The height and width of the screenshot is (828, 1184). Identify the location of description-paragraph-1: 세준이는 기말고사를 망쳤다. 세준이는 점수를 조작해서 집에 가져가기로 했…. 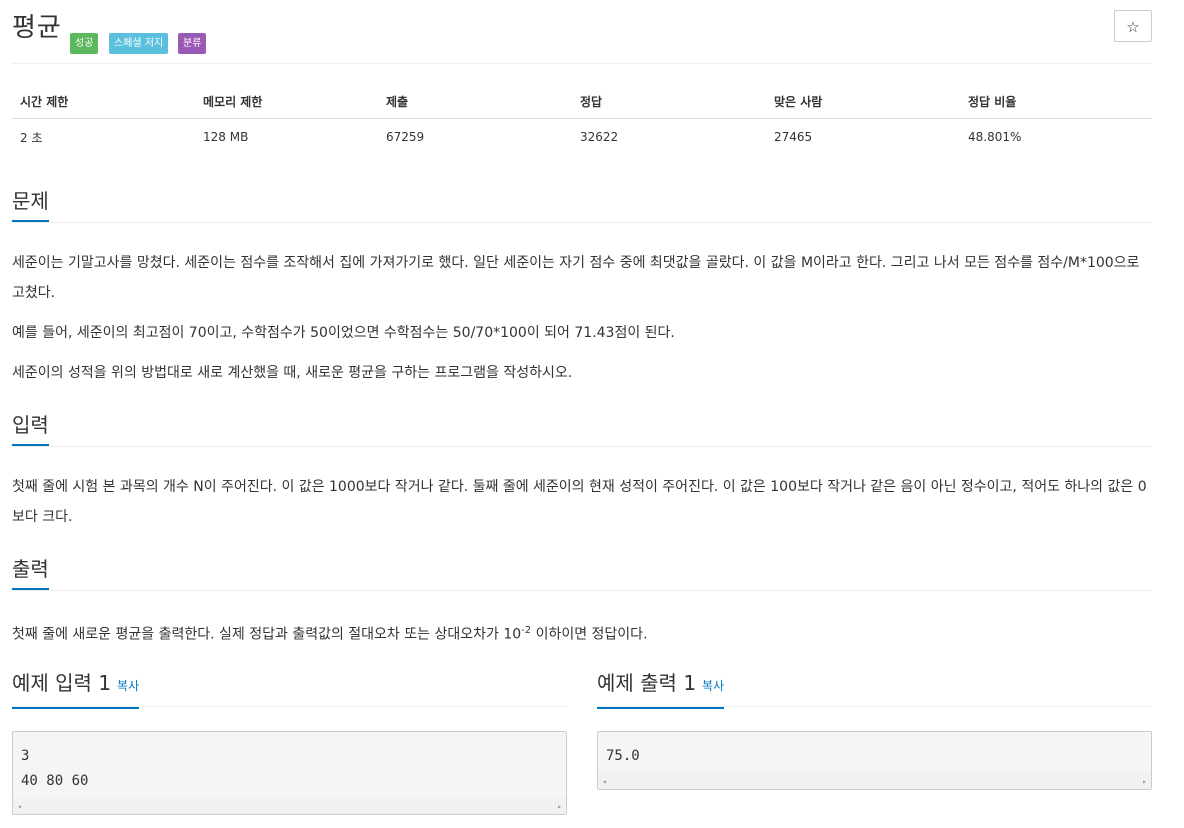
(576, 278).